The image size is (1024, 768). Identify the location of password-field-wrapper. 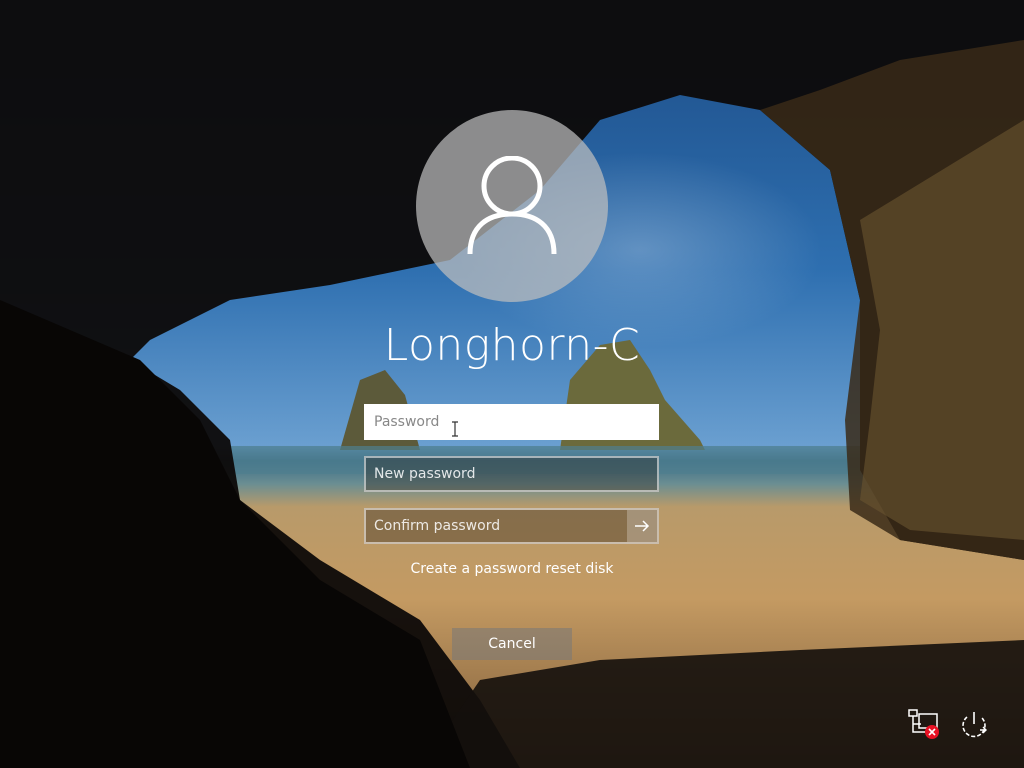
(511, 422).